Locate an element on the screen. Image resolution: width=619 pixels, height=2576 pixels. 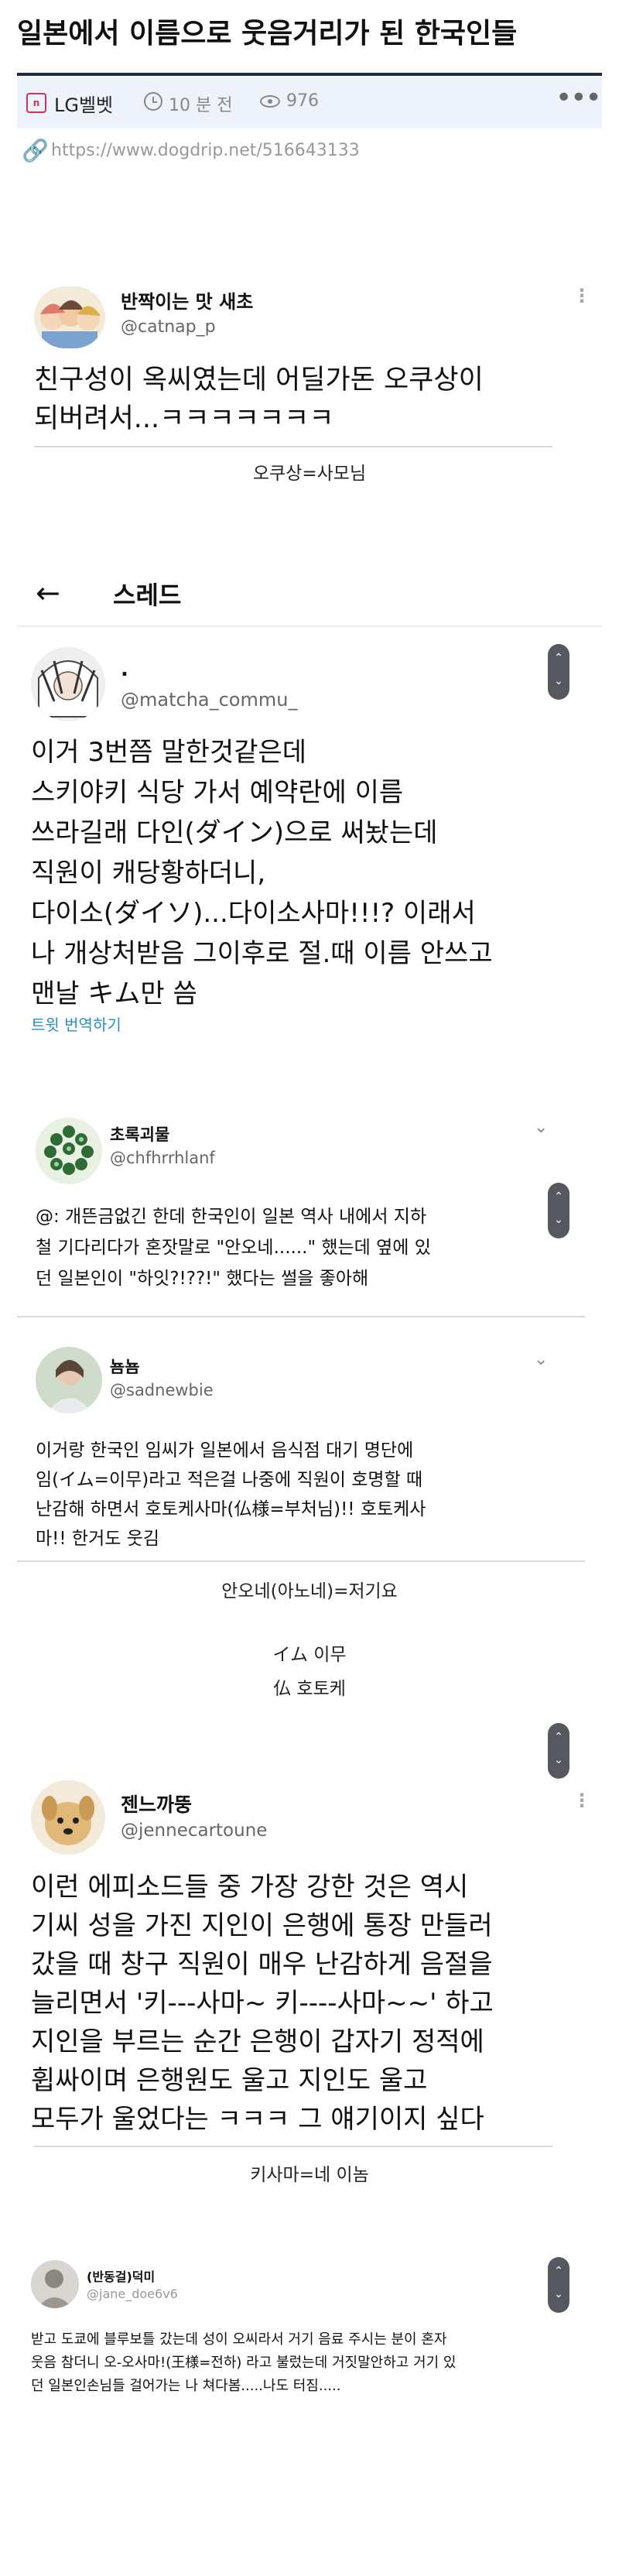
tweet-author-name: 뇸뇸 is located at coordinates (125, 1366).